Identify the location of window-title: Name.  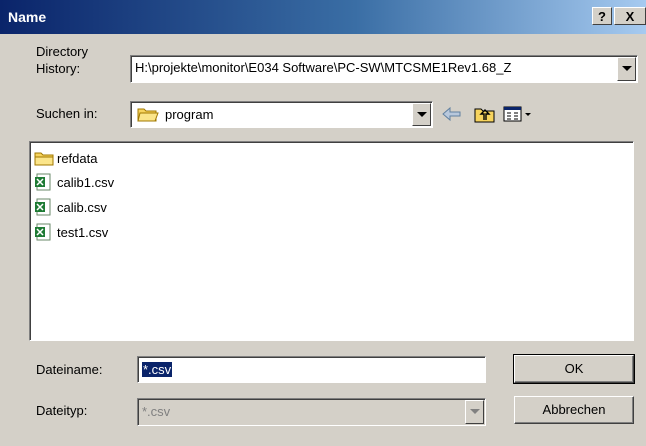
(27, 17).